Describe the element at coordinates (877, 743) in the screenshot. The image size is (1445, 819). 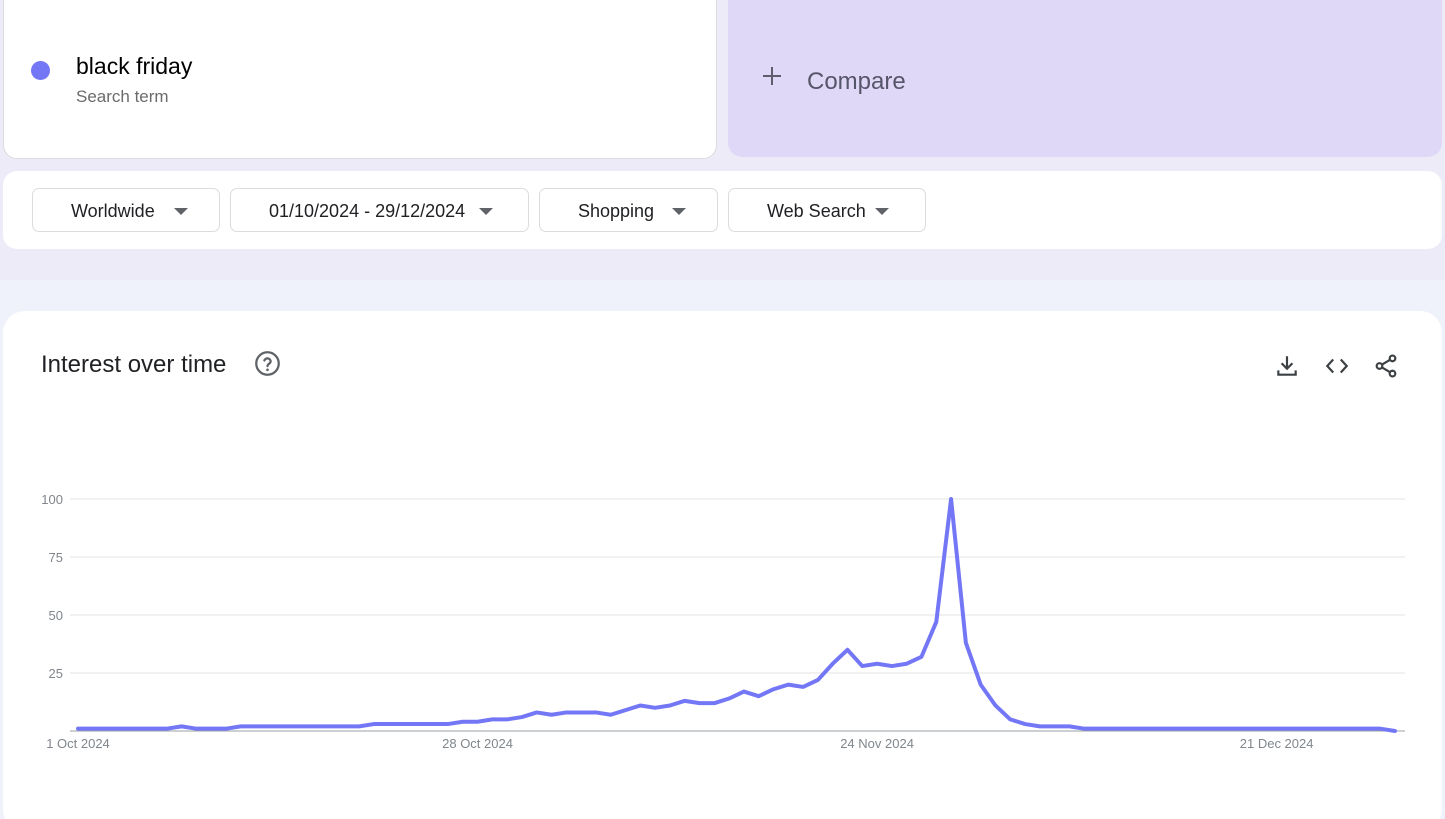
I see `x-tick-label: 24 Nov 2024` at that location.